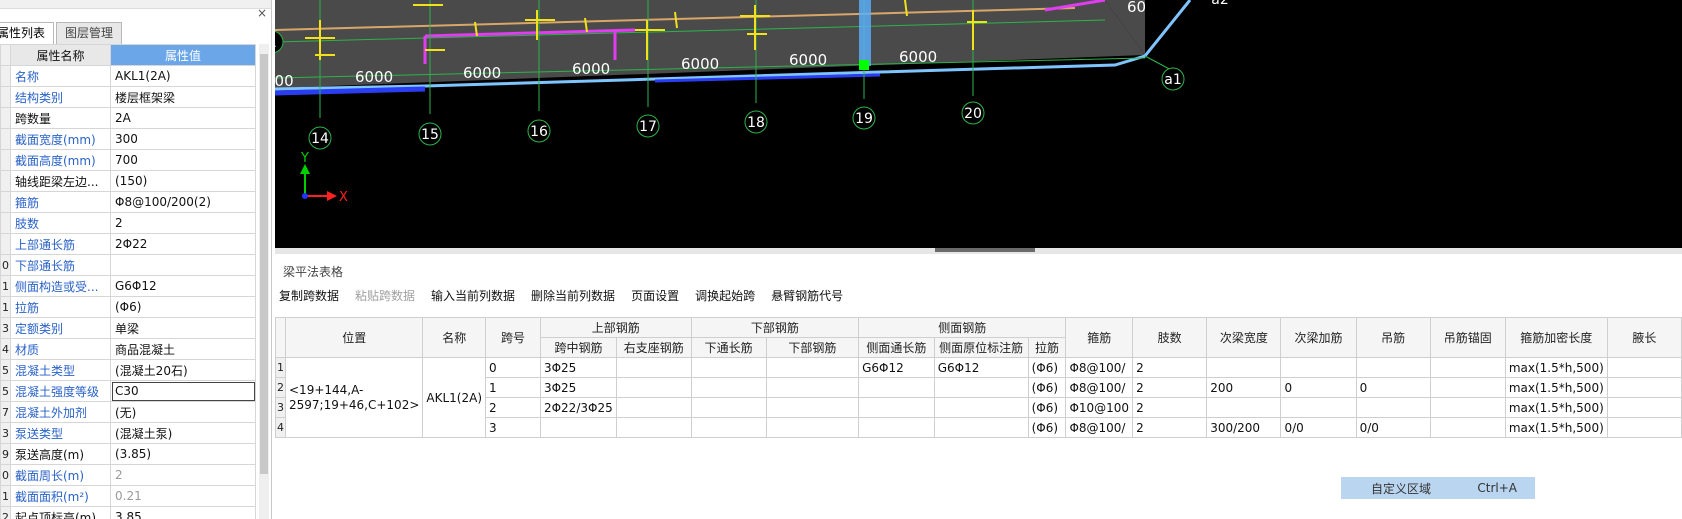 Image resolution: width=1682 pixels, height=519 pixels. I want to click on col-tie: 拉筋, so click(1047, 347).